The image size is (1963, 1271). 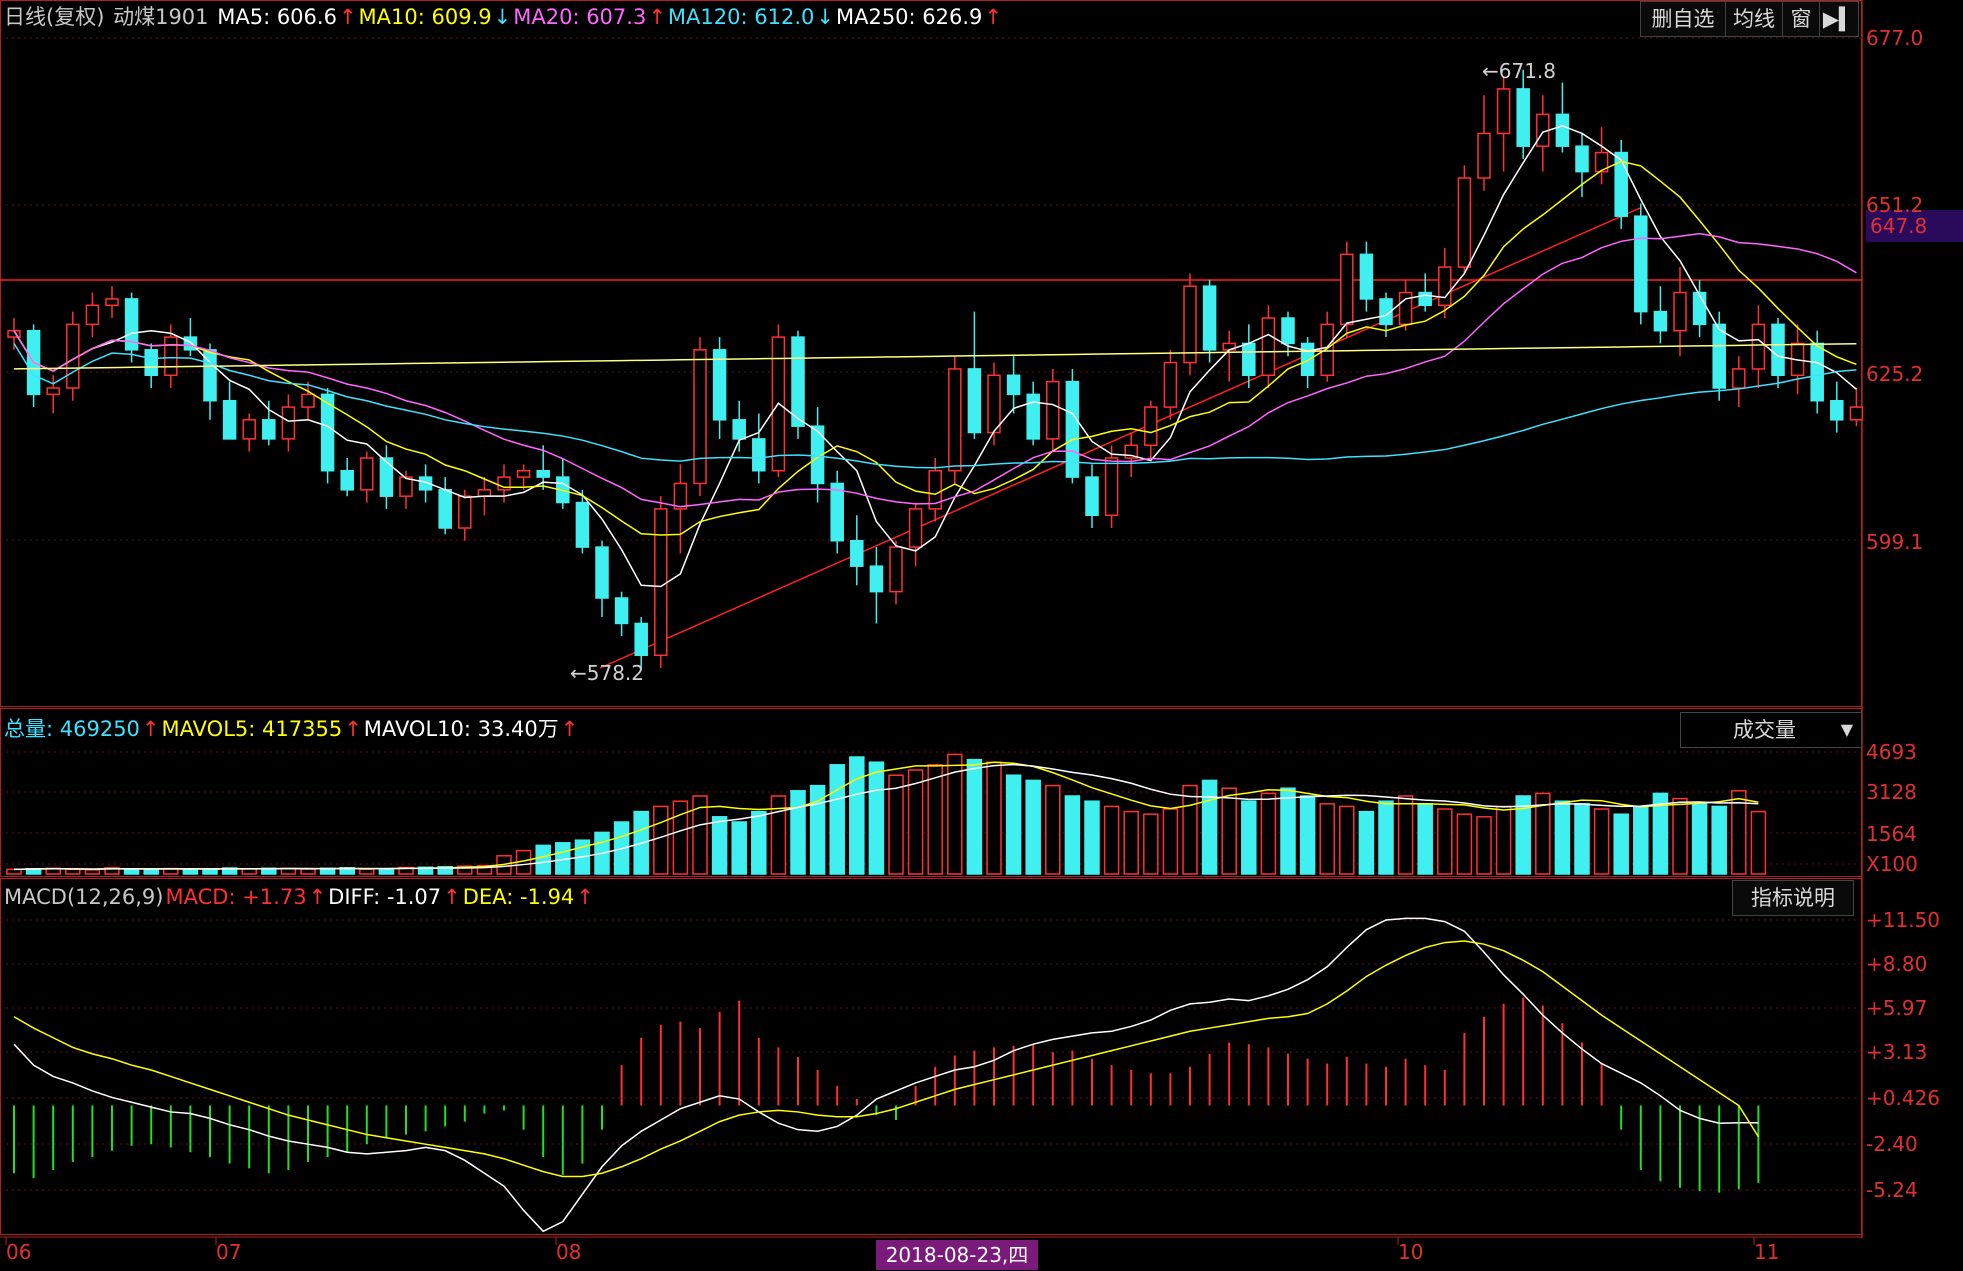 I want to click on volume-indicator-dropdown: 成交量 ▼, so click(x=1771, y=730).